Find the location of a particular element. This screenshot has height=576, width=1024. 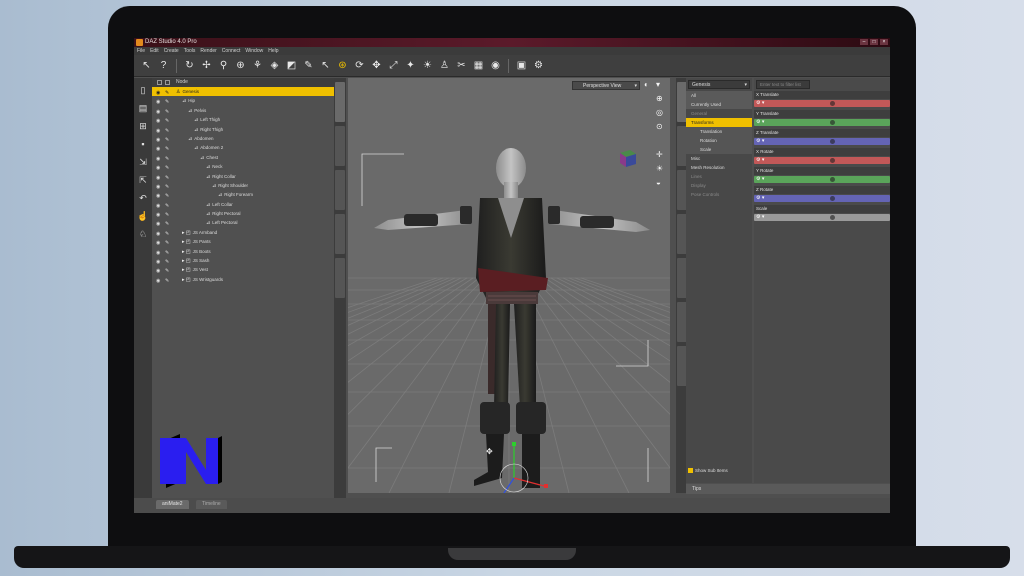

tips-tab: Tips is located at coordinates (788, 489).